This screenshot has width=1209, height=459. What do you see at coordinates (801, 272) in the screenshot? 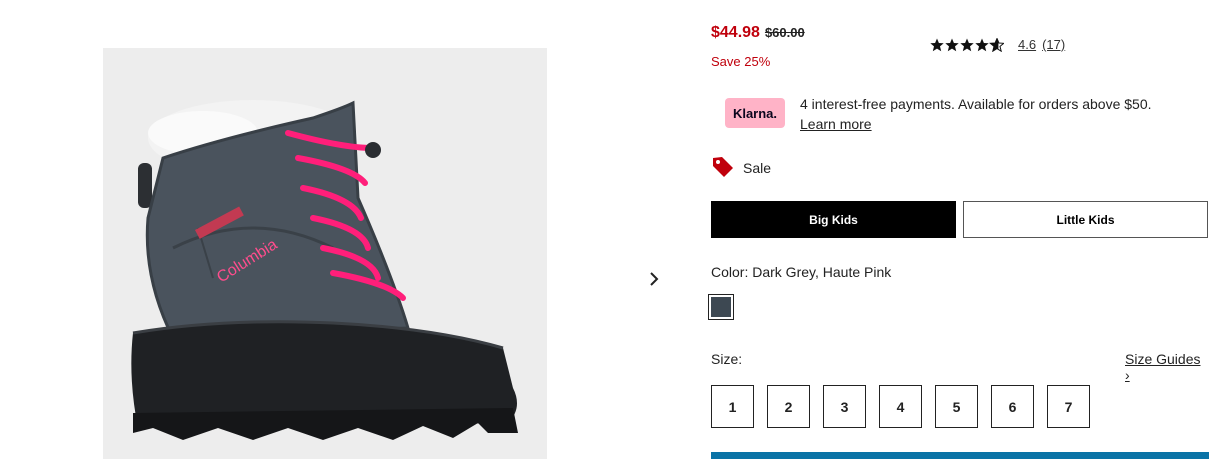
I see `color-label: Color: Dark Grey, Haute Pink` at bounding box center [801, 272].